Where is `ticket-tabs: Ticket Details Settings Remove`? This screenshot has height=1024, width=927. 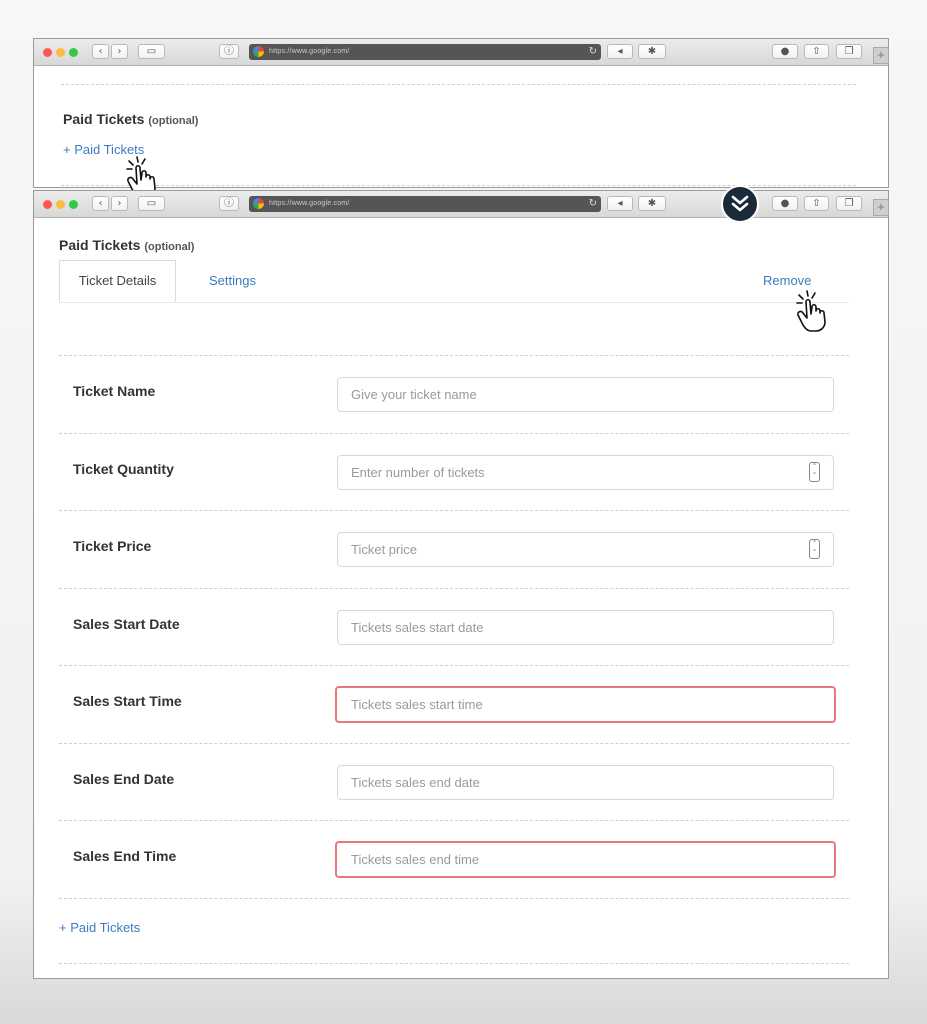 ticket-tabs: Ticket Details Settings Remove is located at coordinates (454, 281).